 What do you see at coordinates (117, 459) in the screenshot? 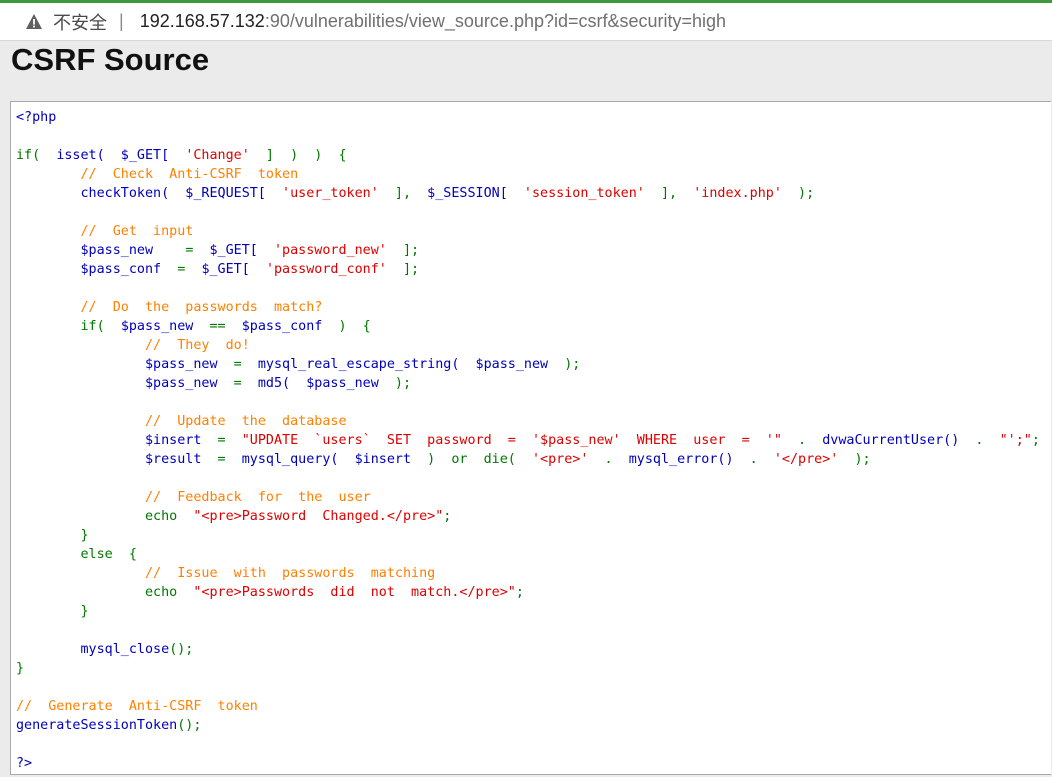
I see `code-token-default: $result` at bounding box center [117, 459].